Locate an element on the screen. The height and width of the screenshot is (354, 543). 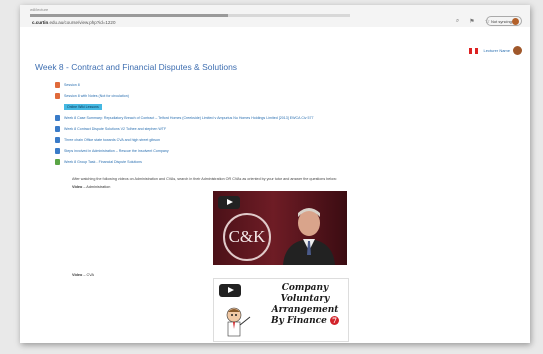
user-menu: Lecturer Name is located at coordinates (495, 50).